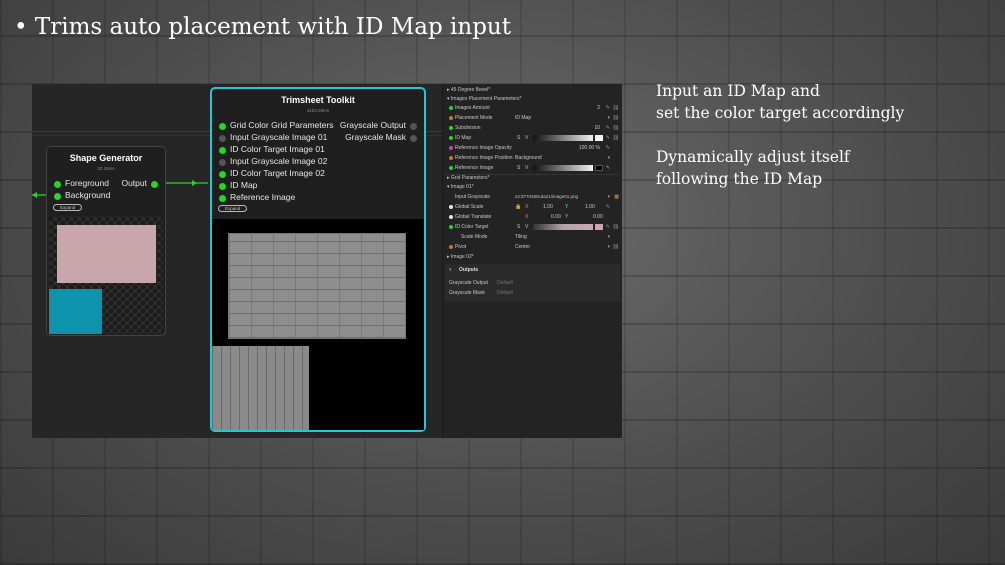 The width and height of the screenshot is (1005, 565). Describe the element at coordinates (518, 207) in the screenshot. I see `lock-icon: 🔒` at that location.